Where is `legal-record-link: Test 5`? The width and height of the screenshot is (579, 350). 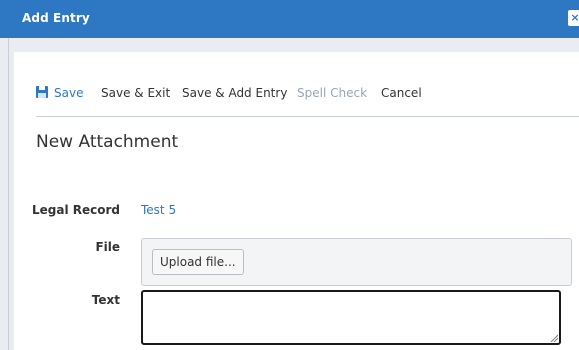
legal-record-link: Test 5 is located at coordinates (158, 210).